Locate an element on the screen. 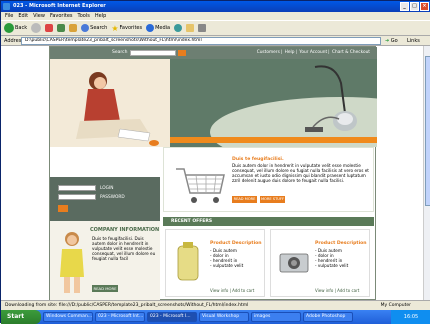 The height and width of the screenshot is (324, 430). login-label: LOGIN is located at coordinates (107, 188).